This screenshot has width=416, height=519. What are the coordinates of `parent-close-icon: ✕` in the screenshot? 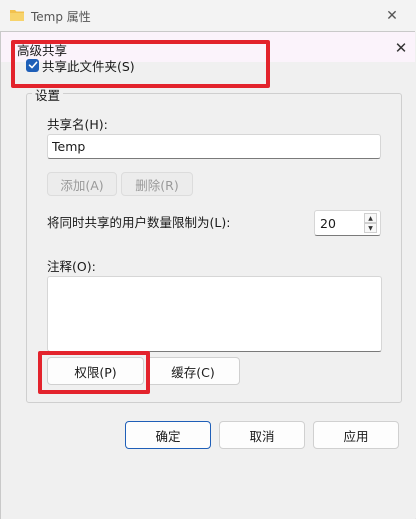 It's located at (392, 16).